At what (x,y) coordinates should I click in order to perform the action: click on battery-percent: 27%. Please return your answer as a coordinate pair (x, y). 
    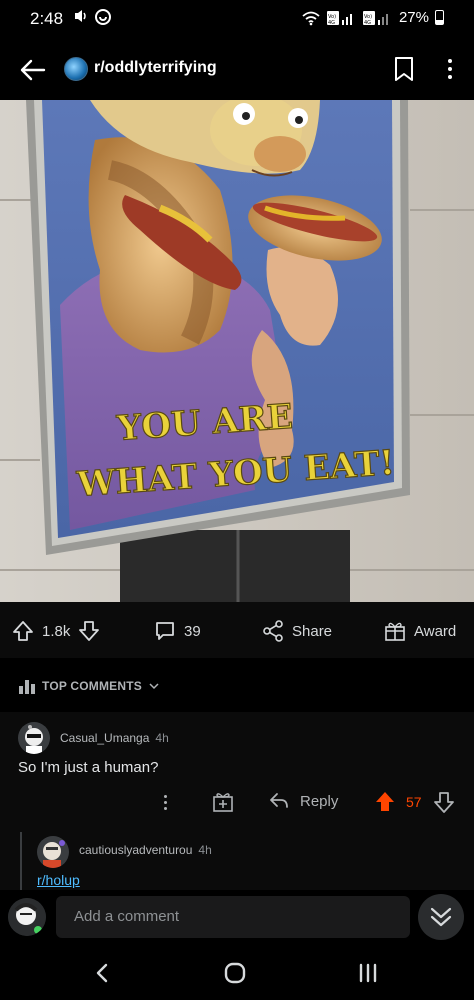
    Looking at the image, I should click on (413, 17).